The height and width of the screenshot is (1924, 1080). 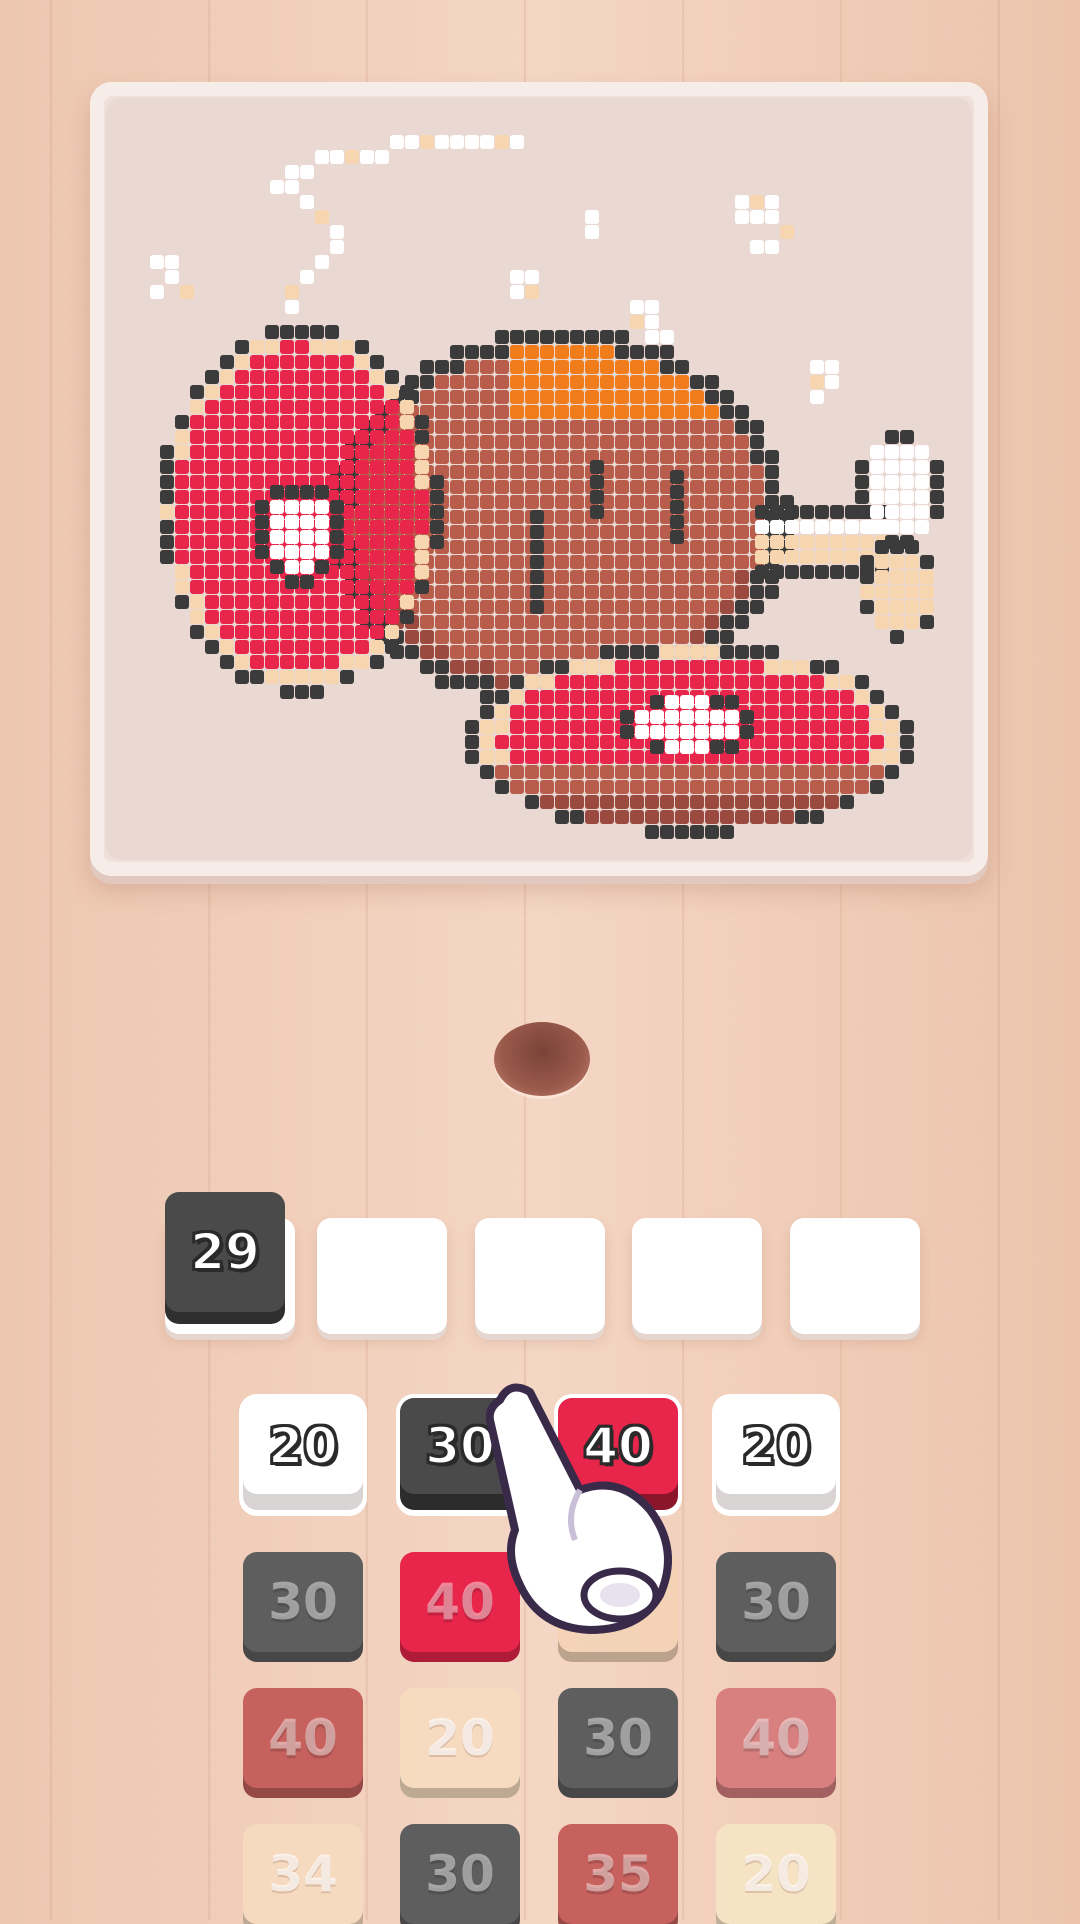 I want to click on locked-tile: 35, so click(x=618, y=1874).